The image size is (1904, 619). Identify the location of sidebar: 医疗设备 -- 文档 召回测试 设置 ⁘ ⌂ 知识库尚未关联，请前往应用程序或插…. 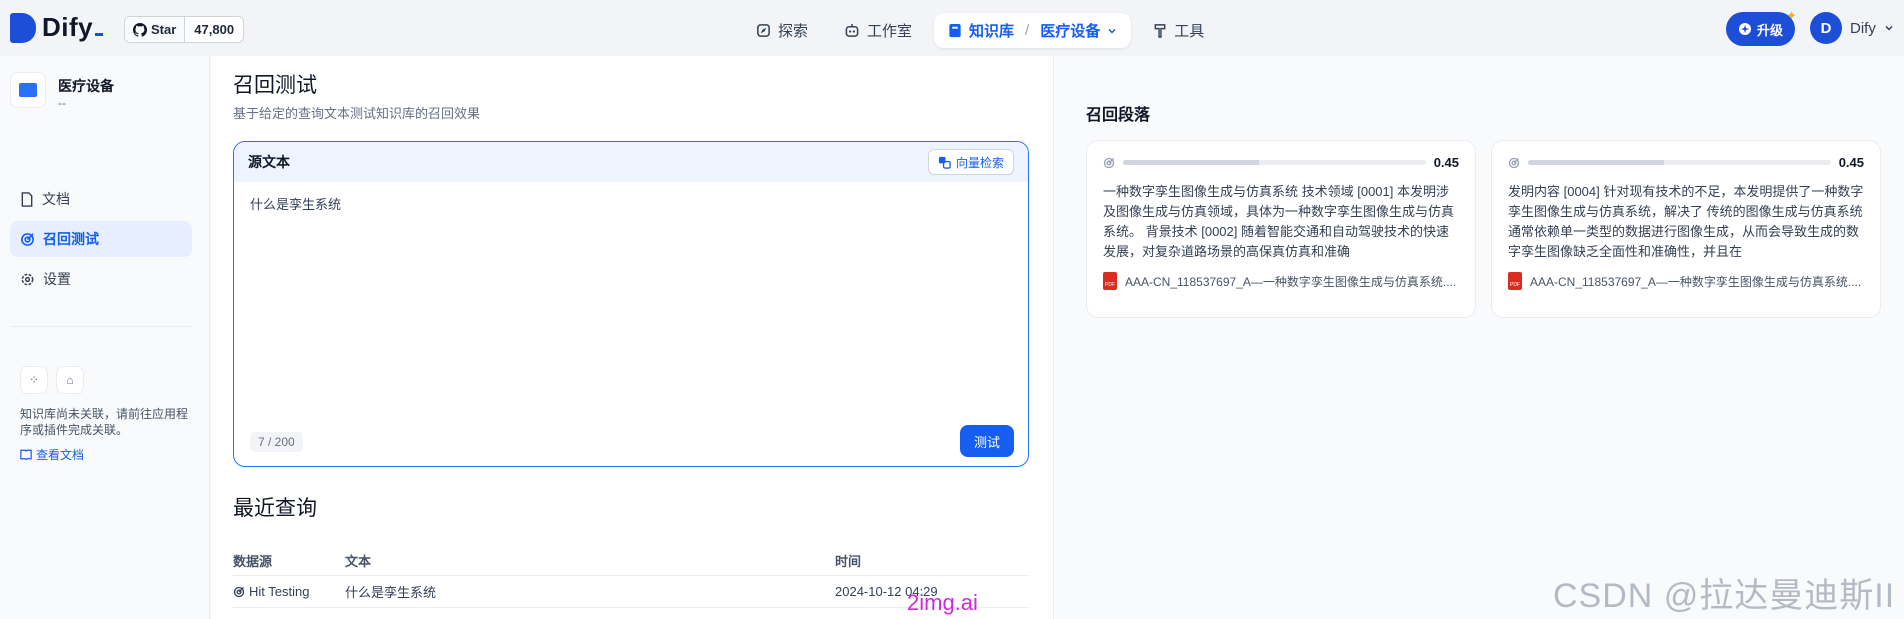
(105, 337).